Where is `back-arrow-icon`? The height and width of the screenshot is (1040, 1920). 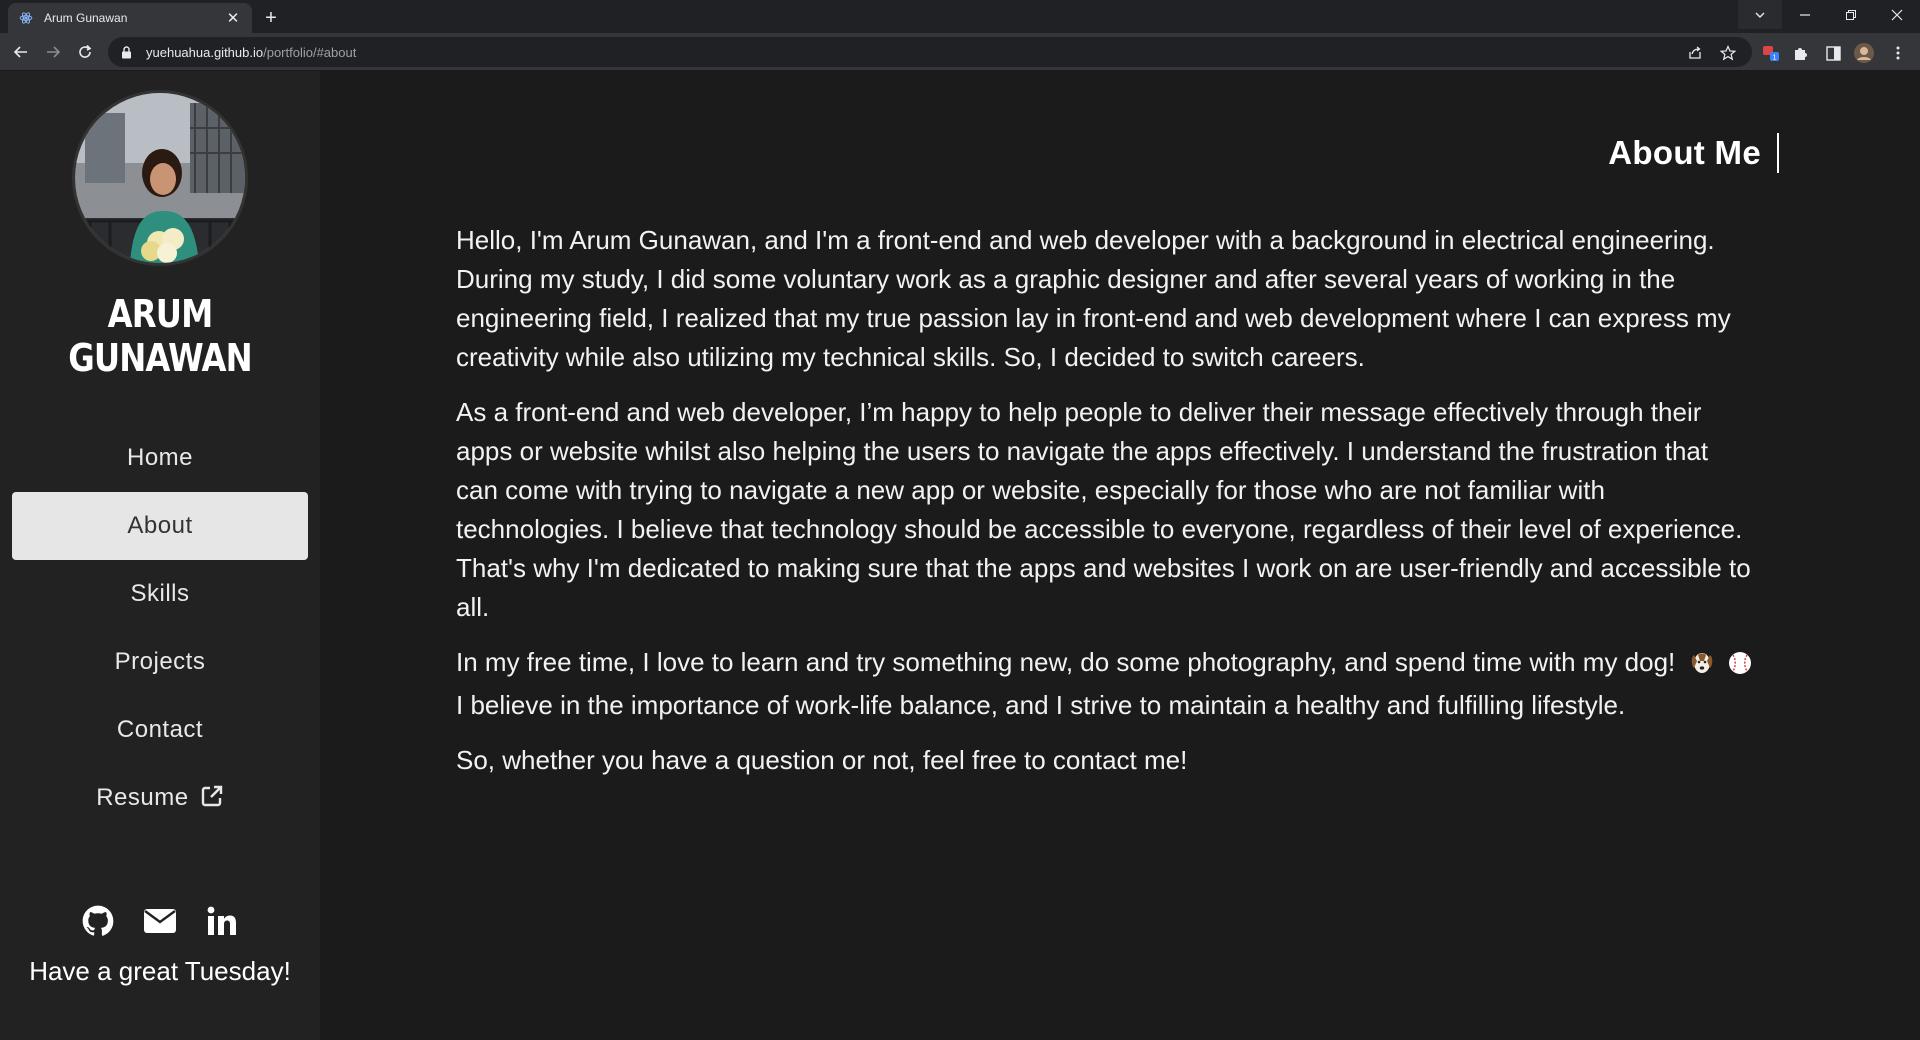
back-arrow-icon is located at coordinates (21, 52).